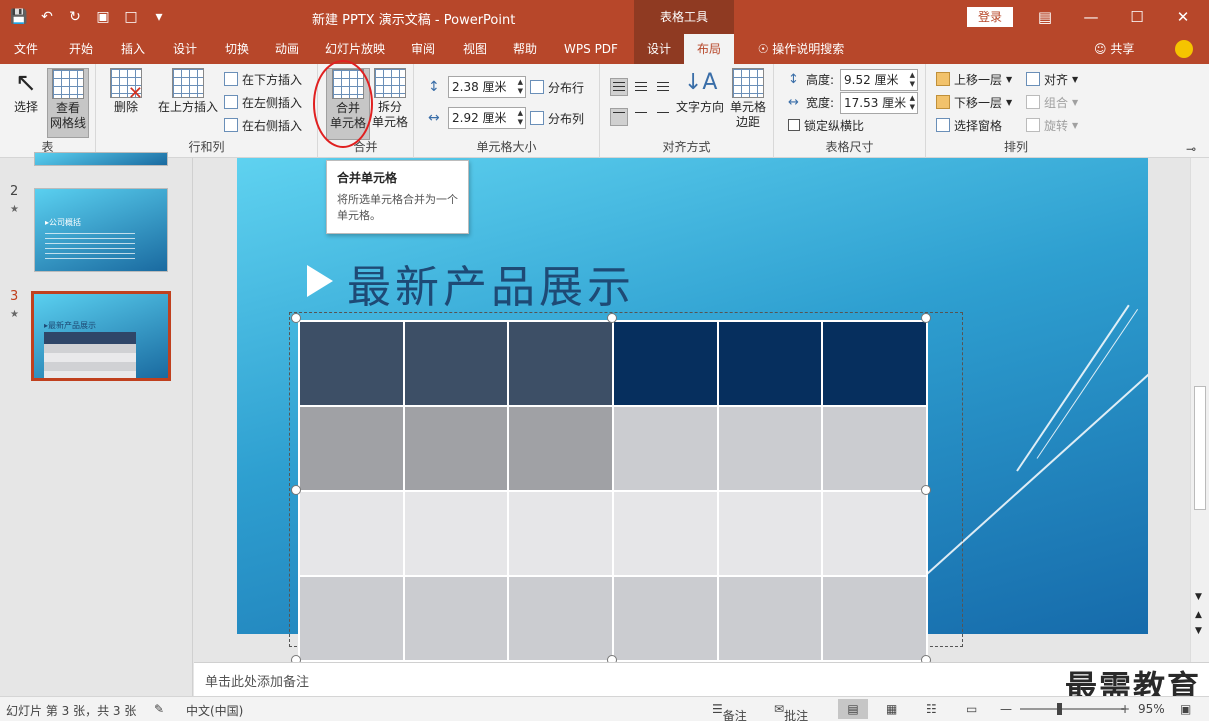  Describe the element at coordinates (390, 99) in the screenshot. I see `split-cells-button: 拆分 单元格` at that location.